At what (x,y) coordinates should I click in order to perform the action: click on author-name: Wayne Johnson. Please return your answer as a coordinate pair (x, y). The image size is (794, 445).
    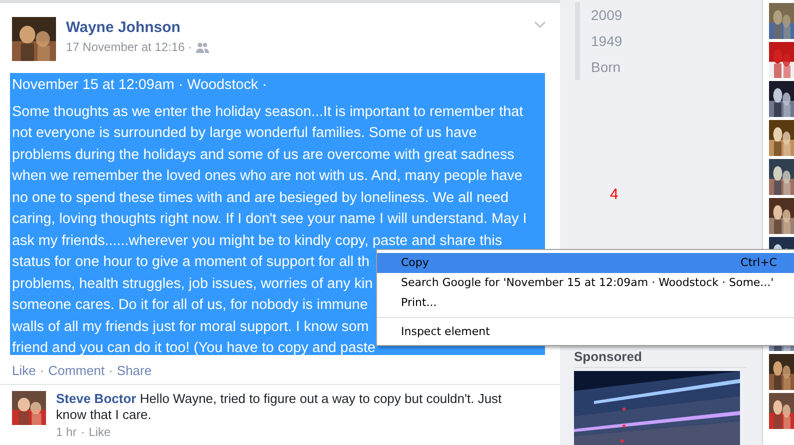
    Looking at the image, I should click on (138, 27).